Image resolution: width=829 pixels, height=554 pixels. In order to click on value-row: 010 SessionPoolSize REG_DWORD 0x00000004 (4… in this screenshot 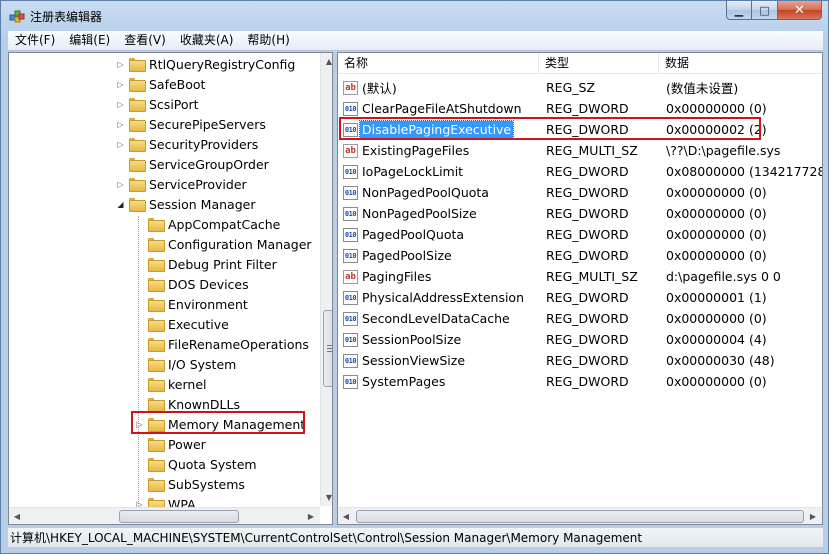, I will do `click(580, 339)`.